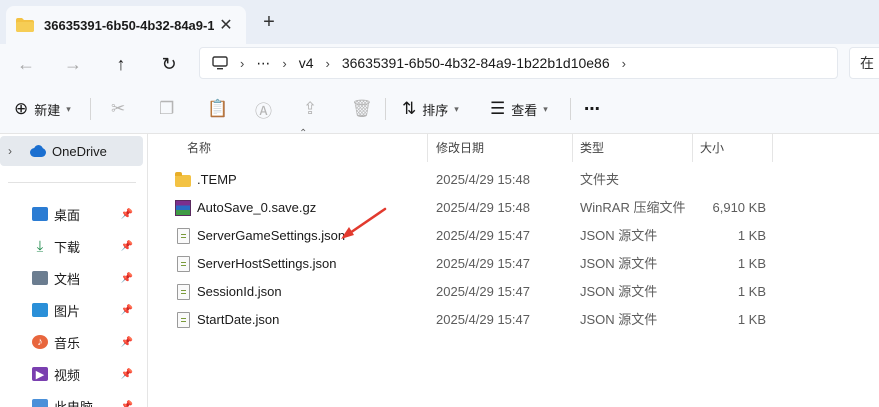  What do you see at coordinates (118, 108) in the screenshot?
I see `scissors-icon: ✂` at bounding box center [118, 108].